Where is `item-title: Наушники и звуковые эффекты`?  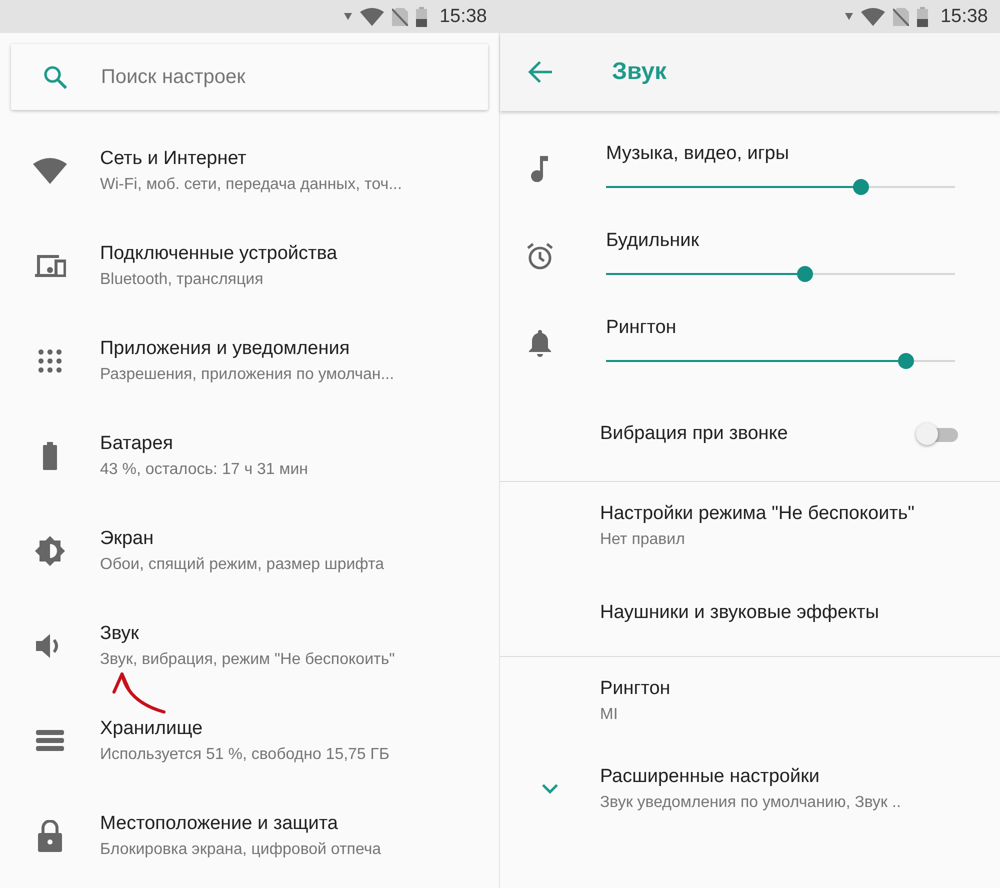 item-title: Наушники и звуковые эффекты is located at coordinates (740, 613).